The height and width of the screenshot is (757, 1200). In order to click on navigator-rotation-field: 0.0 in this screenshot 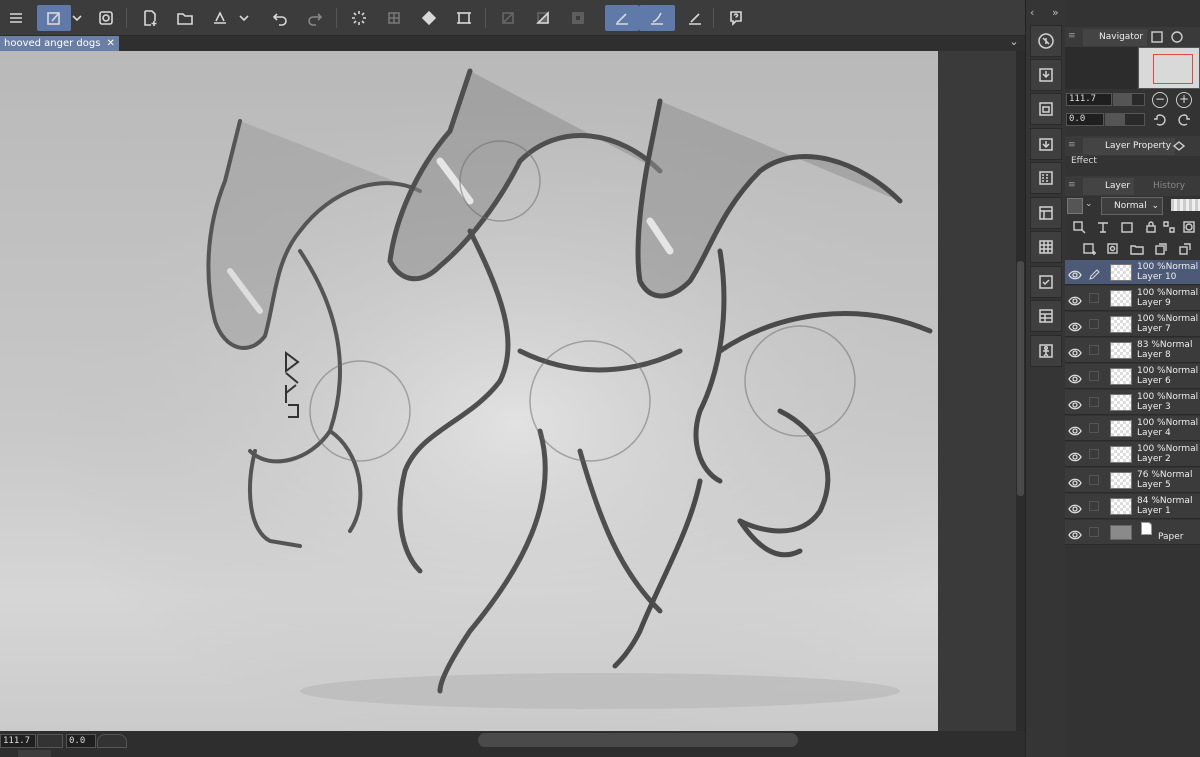, I will do `click(1085, 119)`.